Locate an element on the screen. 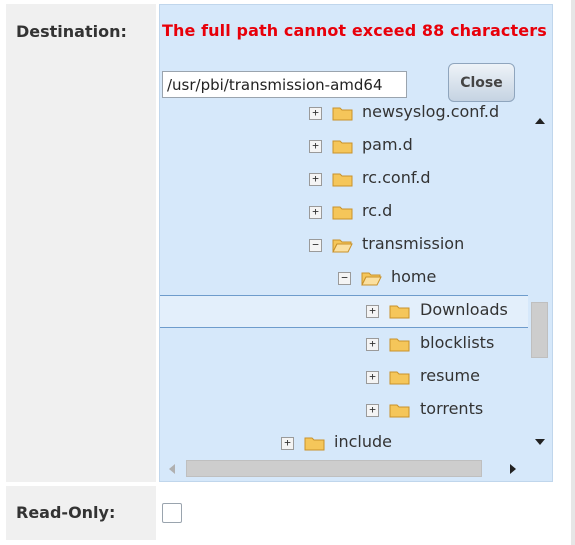 The image size is (575, 545). tree-item-label: rc.conf.d is located at coordinates (396, 177).